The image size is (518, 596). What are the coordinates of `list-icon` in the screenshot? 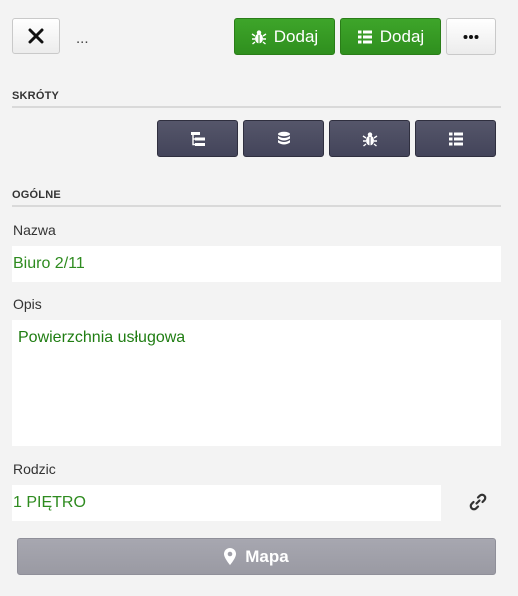 It's located at (365, 37).